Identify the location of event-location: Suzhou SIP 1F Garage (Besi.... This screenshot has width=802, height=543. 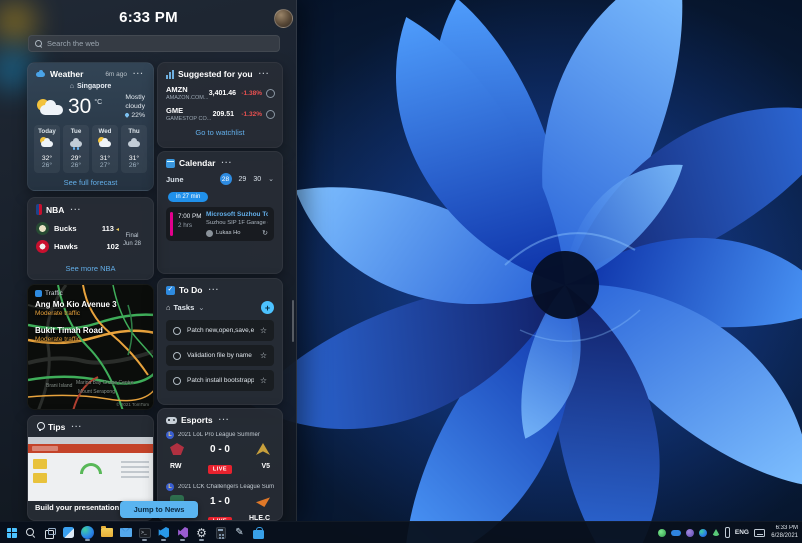
(237, 223).